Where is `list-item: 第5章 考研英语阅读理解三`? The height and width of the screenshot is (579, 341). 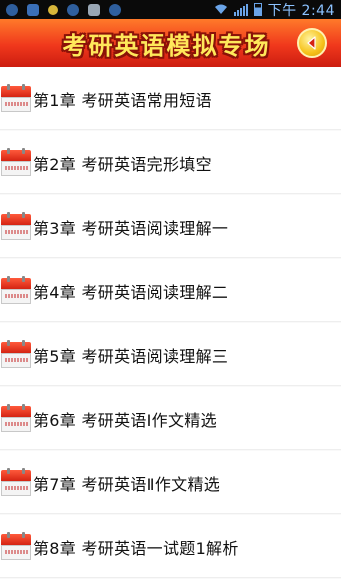 list-item: 第5章 考研英语阅读理解三 is located at coordinates (170, 355).